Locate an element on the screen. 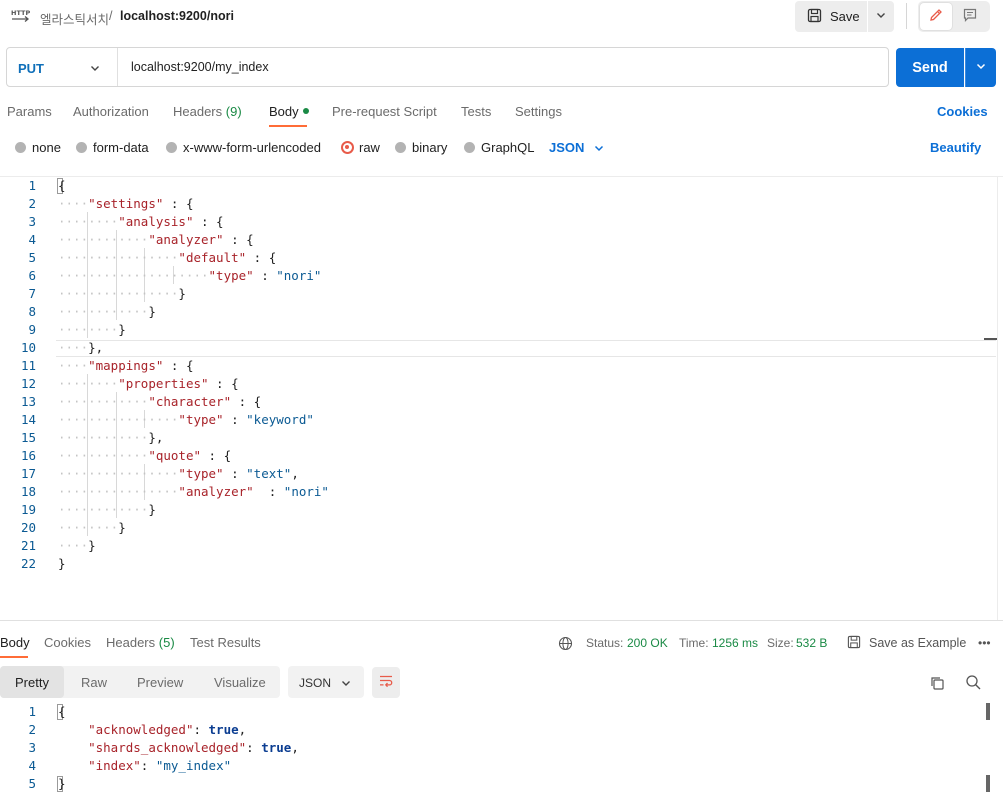  radio-raw is located at coordinates (347, 147).